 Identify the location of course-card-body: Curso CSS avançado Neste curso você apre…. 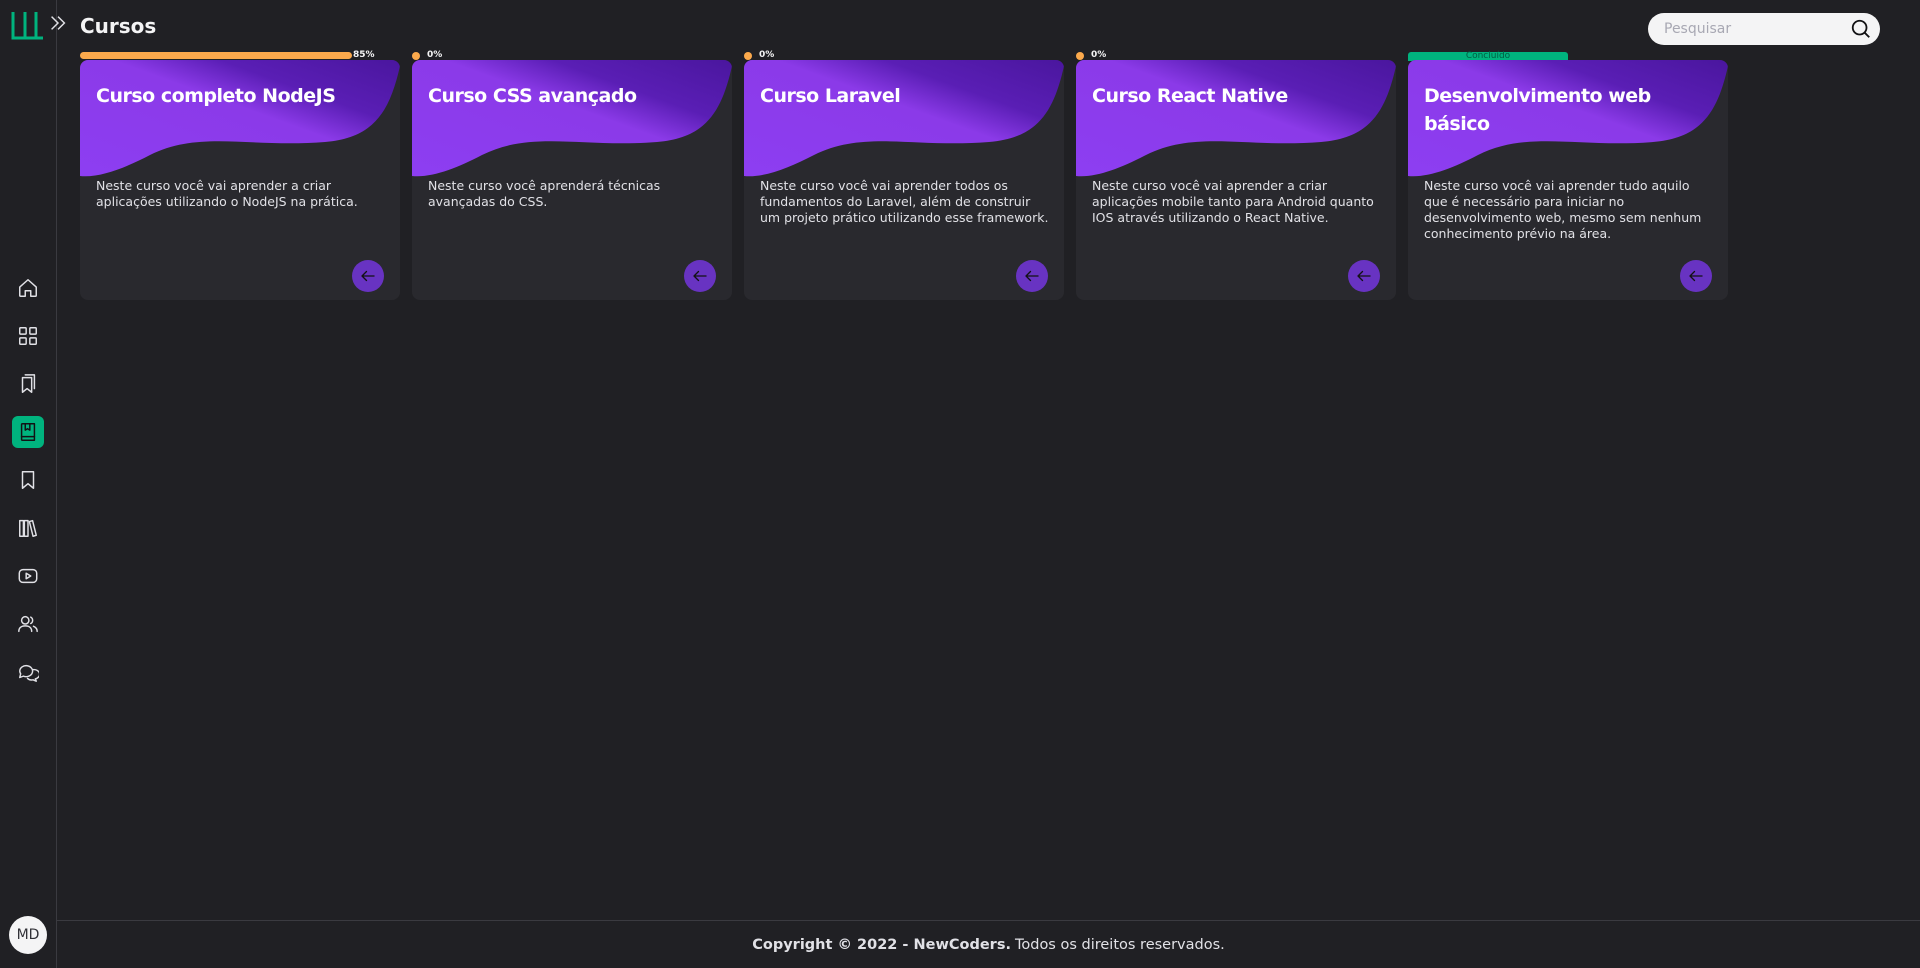
(572, 180).